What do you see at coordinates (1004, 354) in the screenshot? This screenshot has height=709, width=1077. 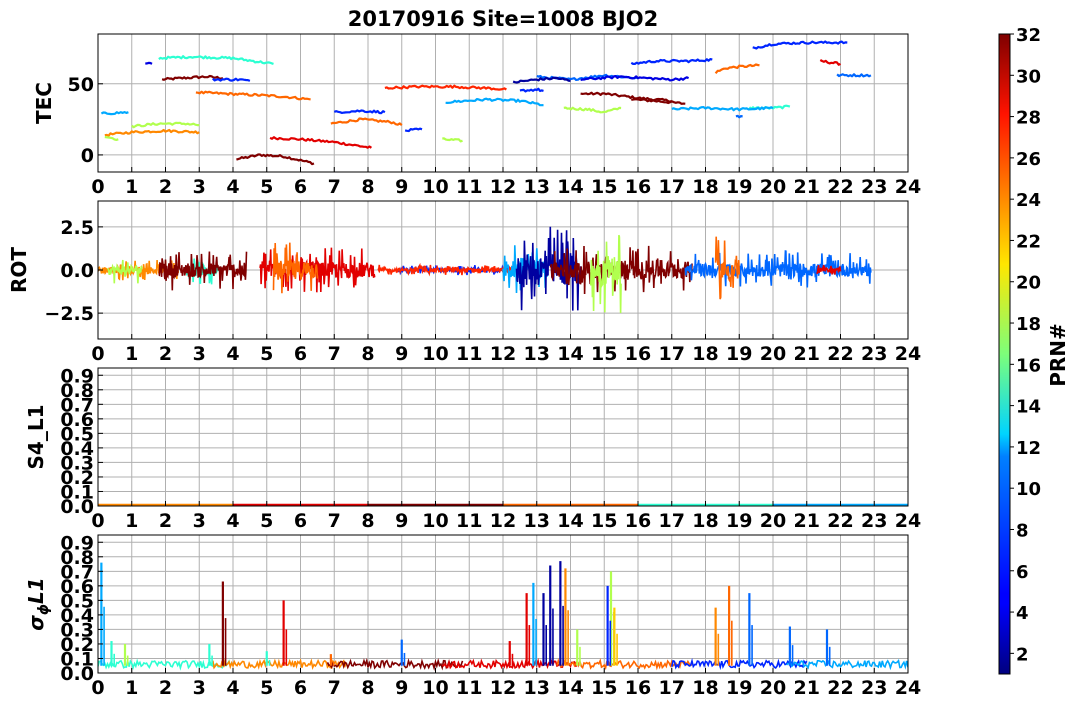 I see `colorbar-gradient` at bounding box center [1004, 354].